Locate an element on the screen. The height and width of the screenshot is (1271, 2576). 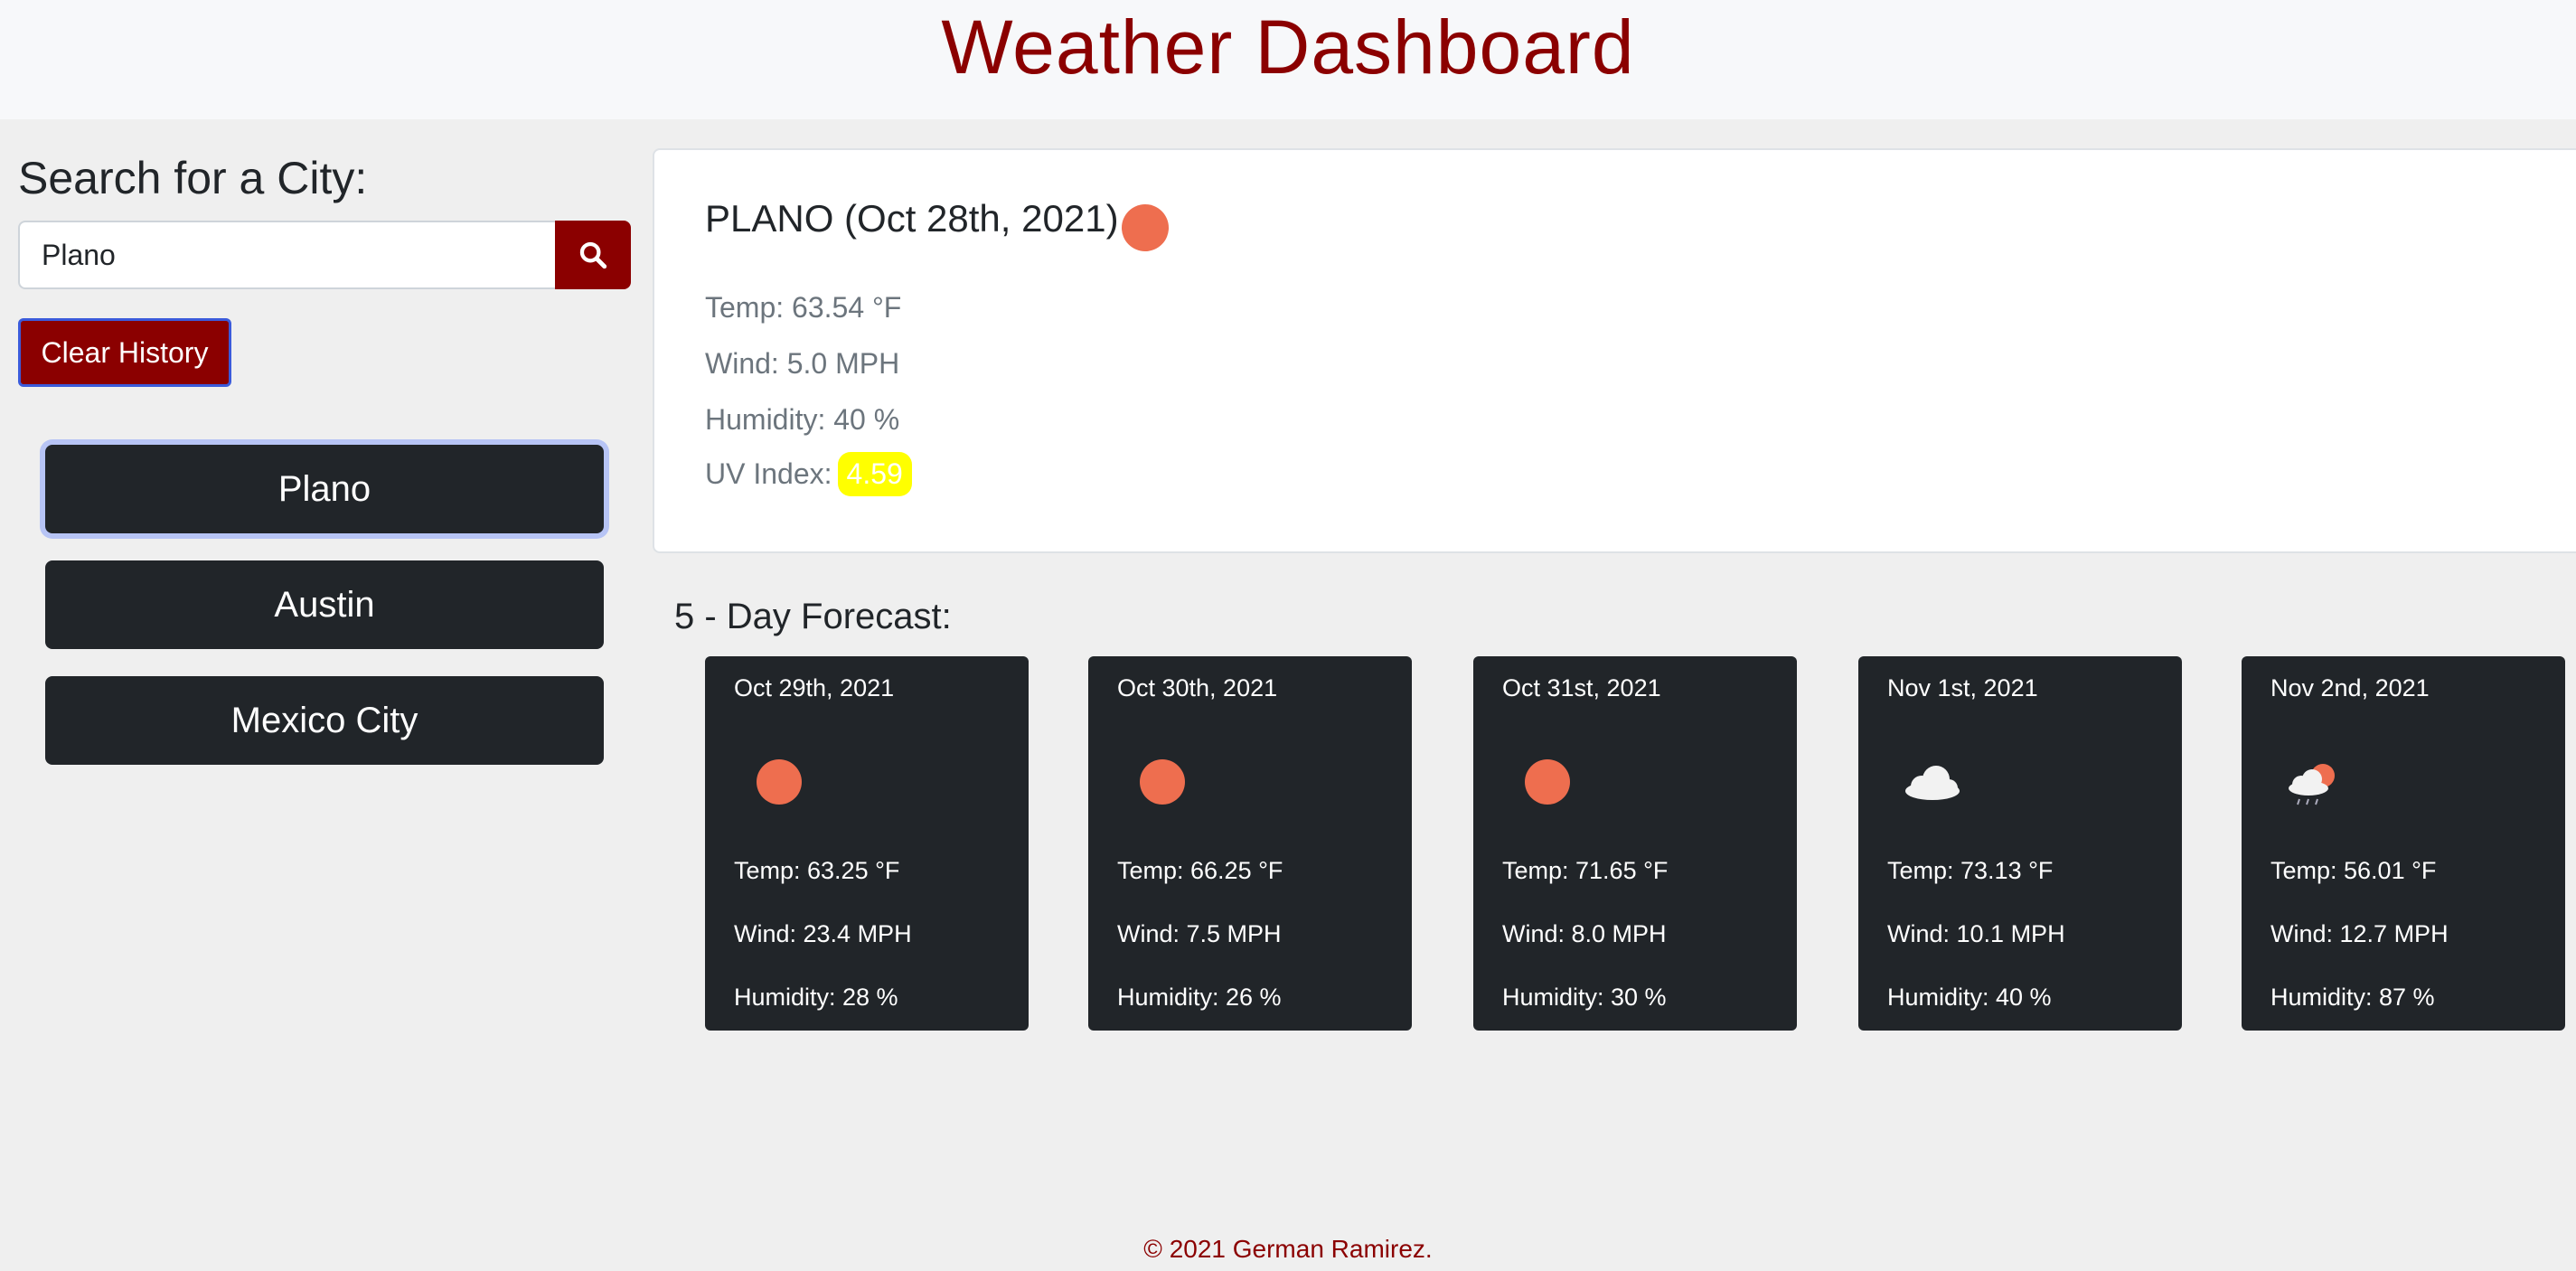
current-city-title: PLANO (Oct 28th, 2021) is located at coordinates (912, 218).